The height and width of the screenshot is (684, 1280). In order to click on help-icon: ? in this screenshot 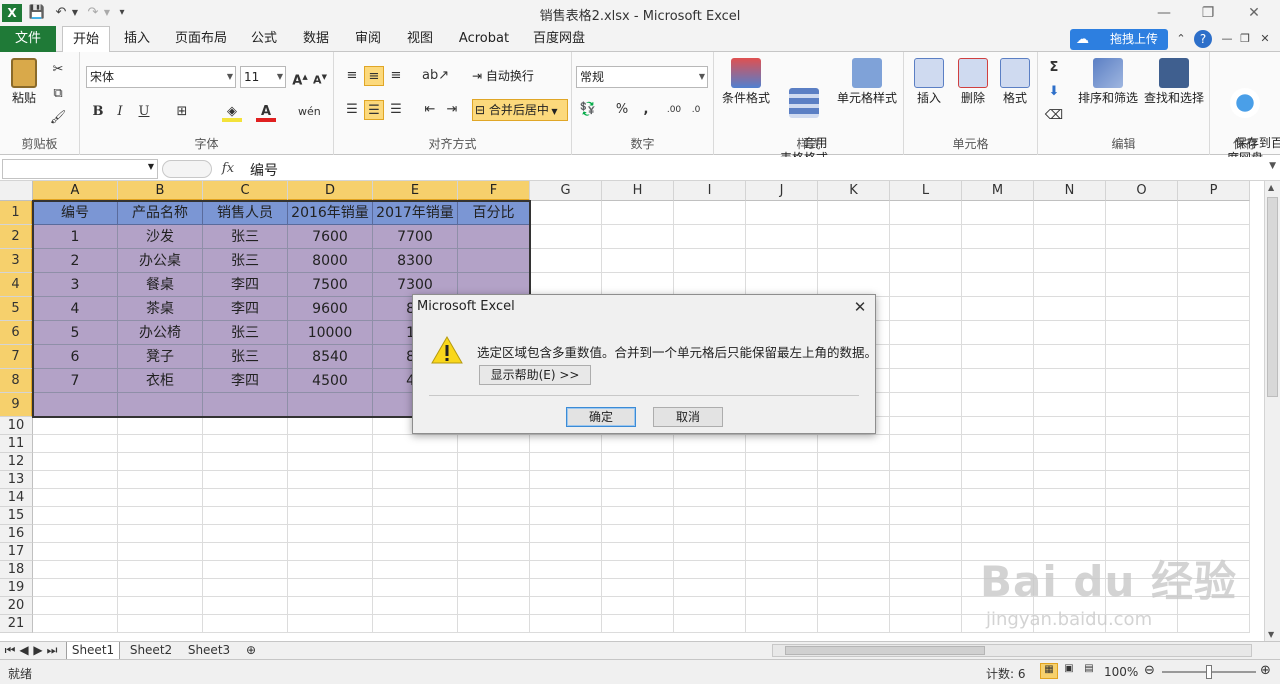, I will do `click(1203, 39)`.